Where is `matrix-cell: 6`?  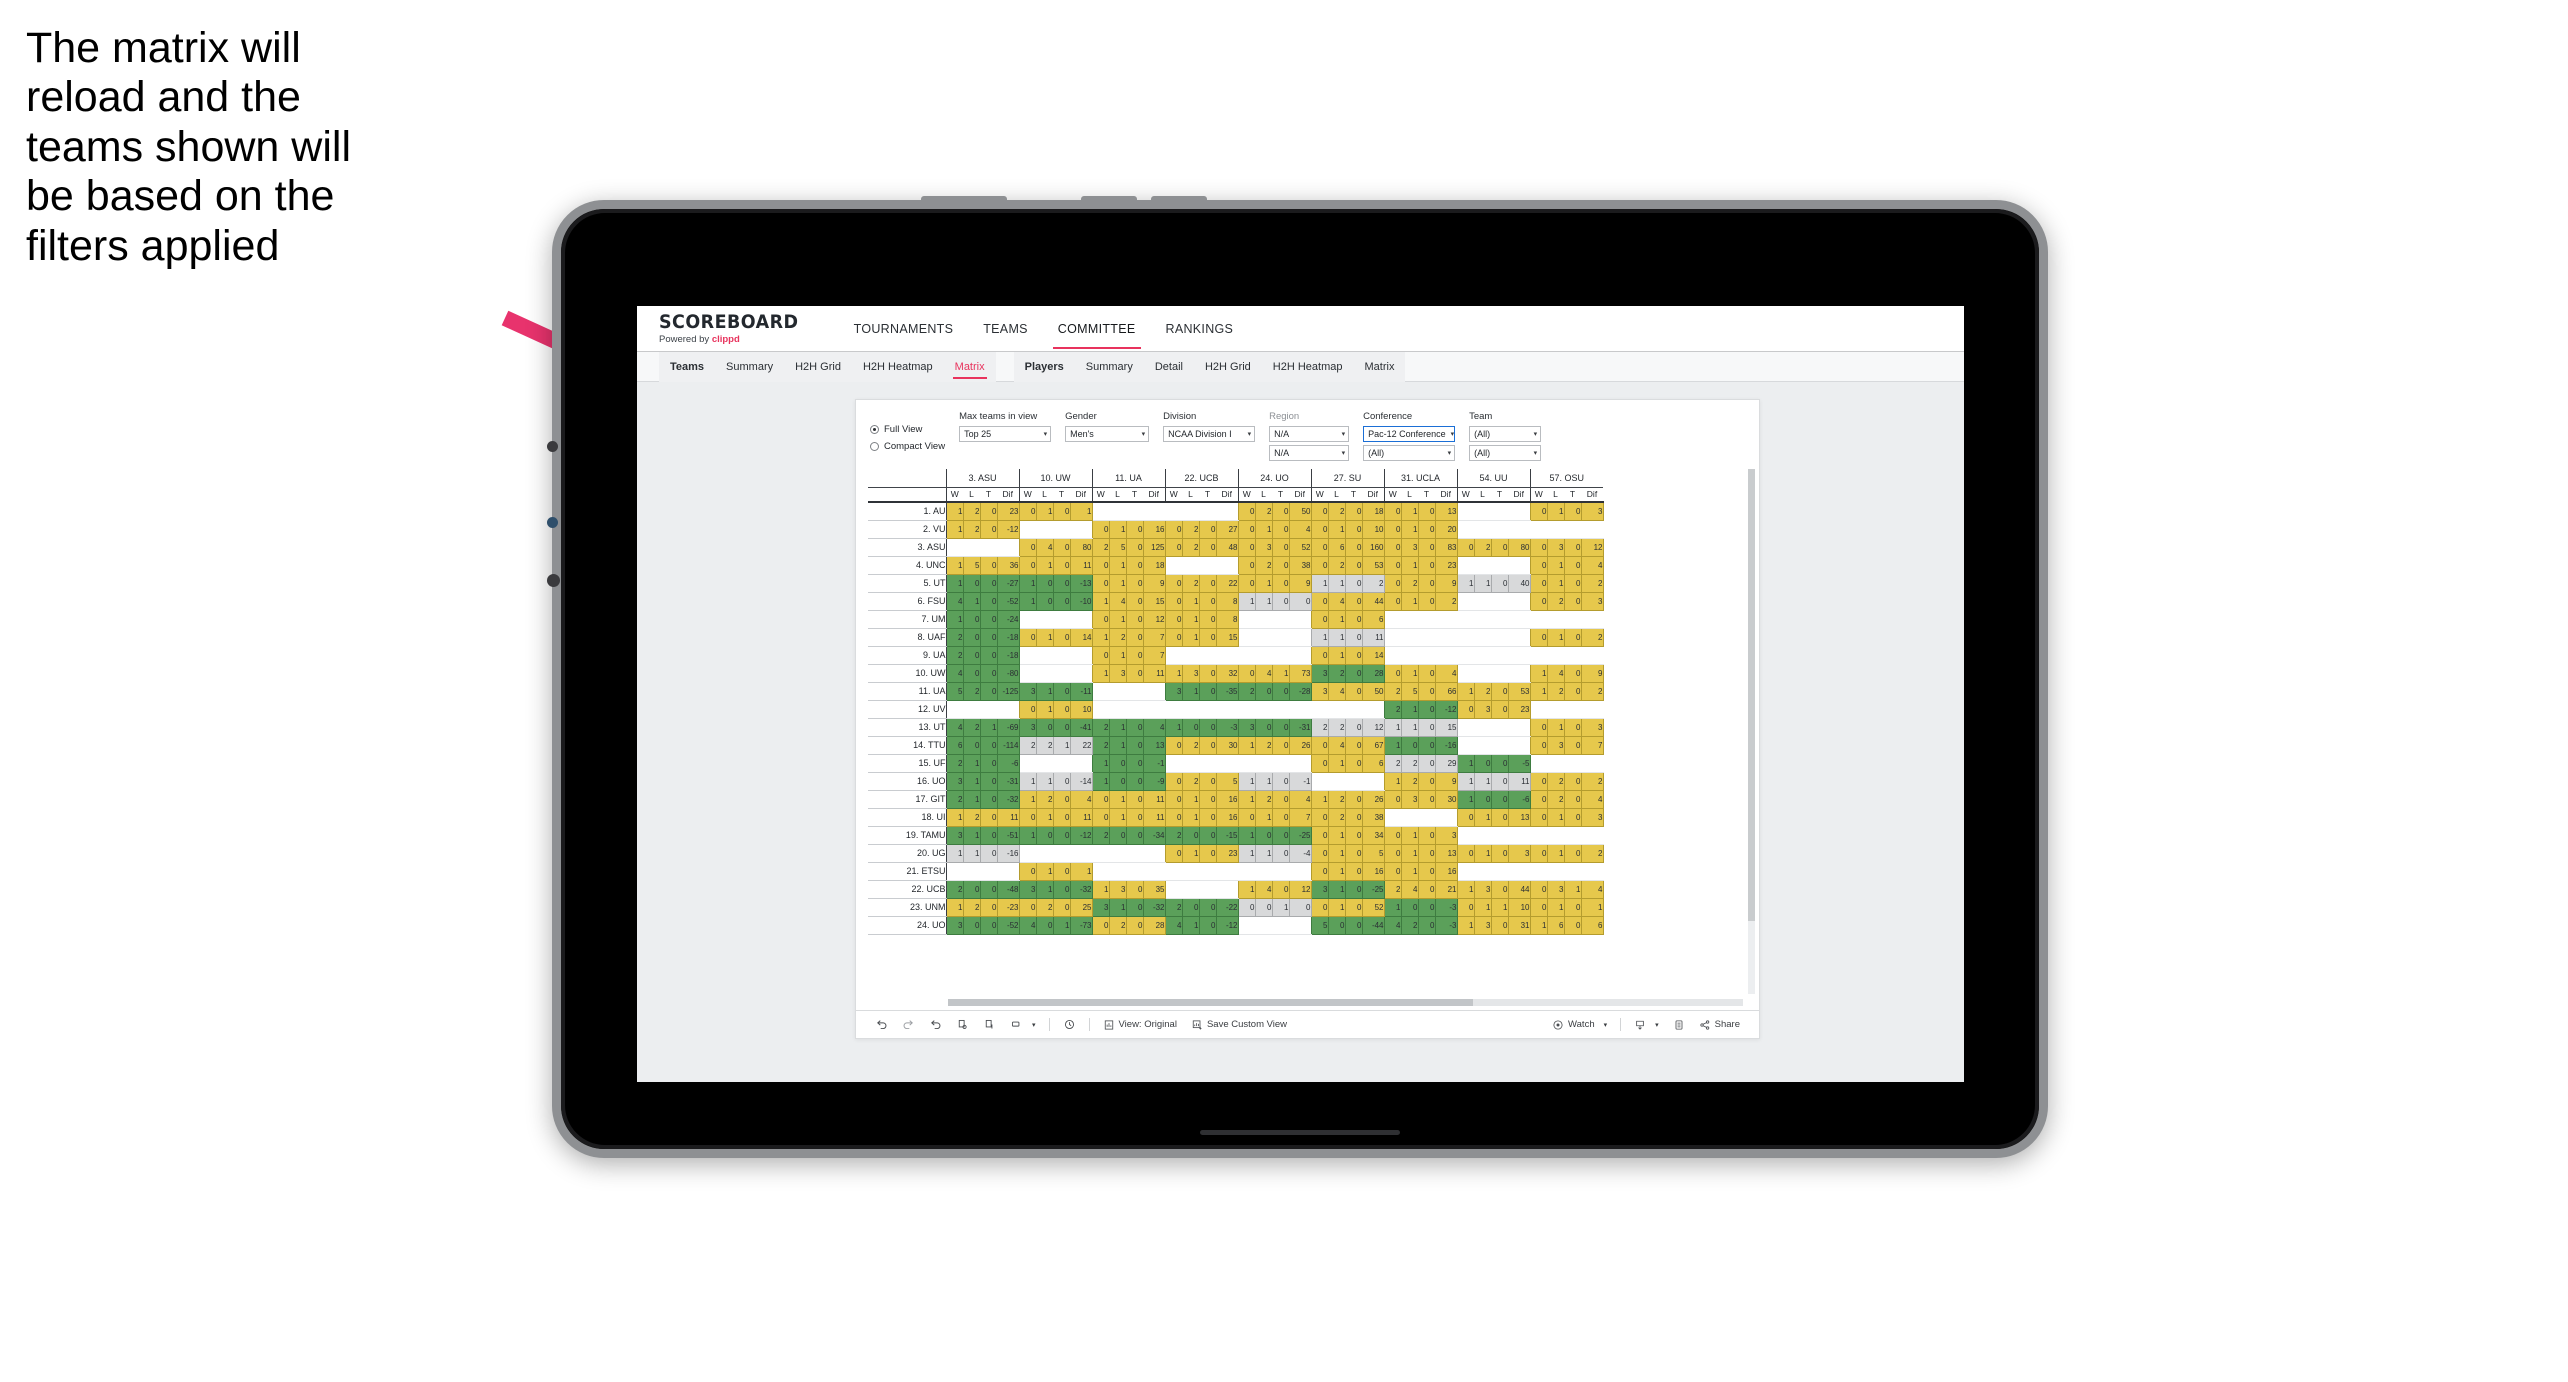
matrix-cell: 6 is located at coordinates (1373, 763).